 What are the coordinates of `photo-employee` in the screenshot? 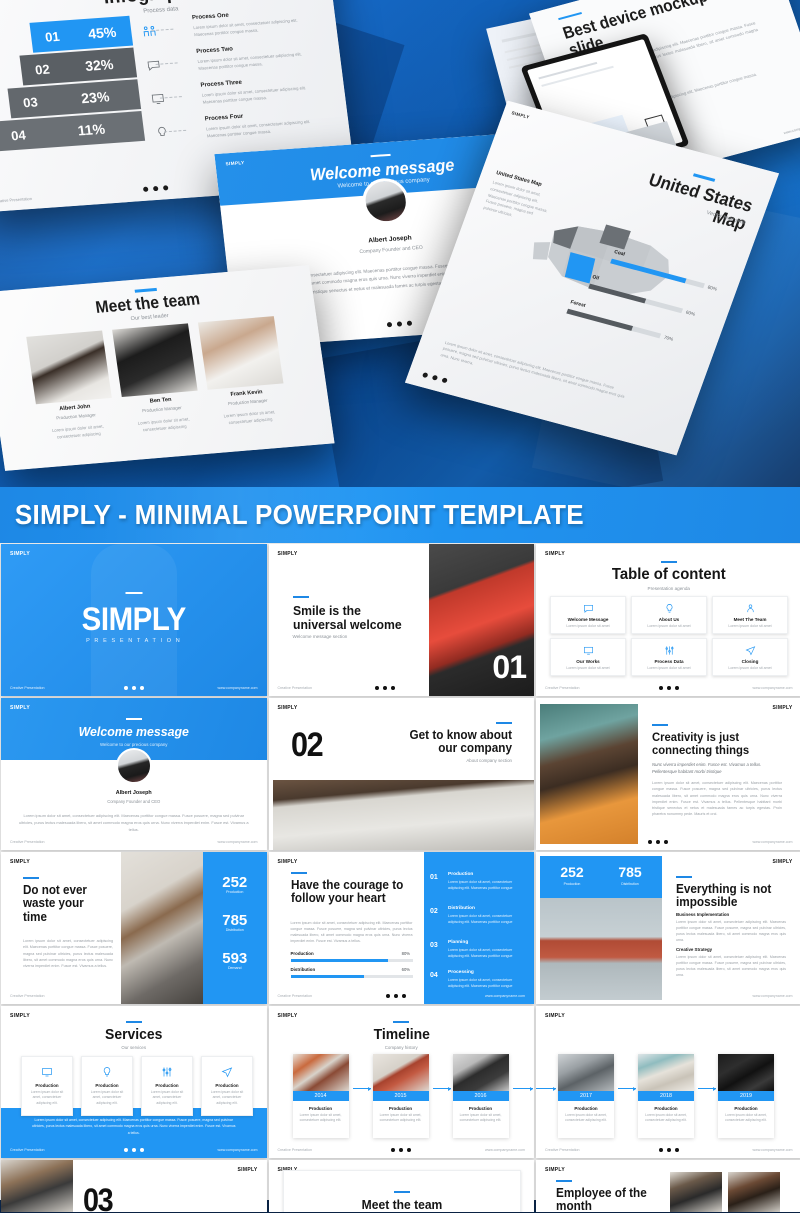 It's located at (696, 1192).